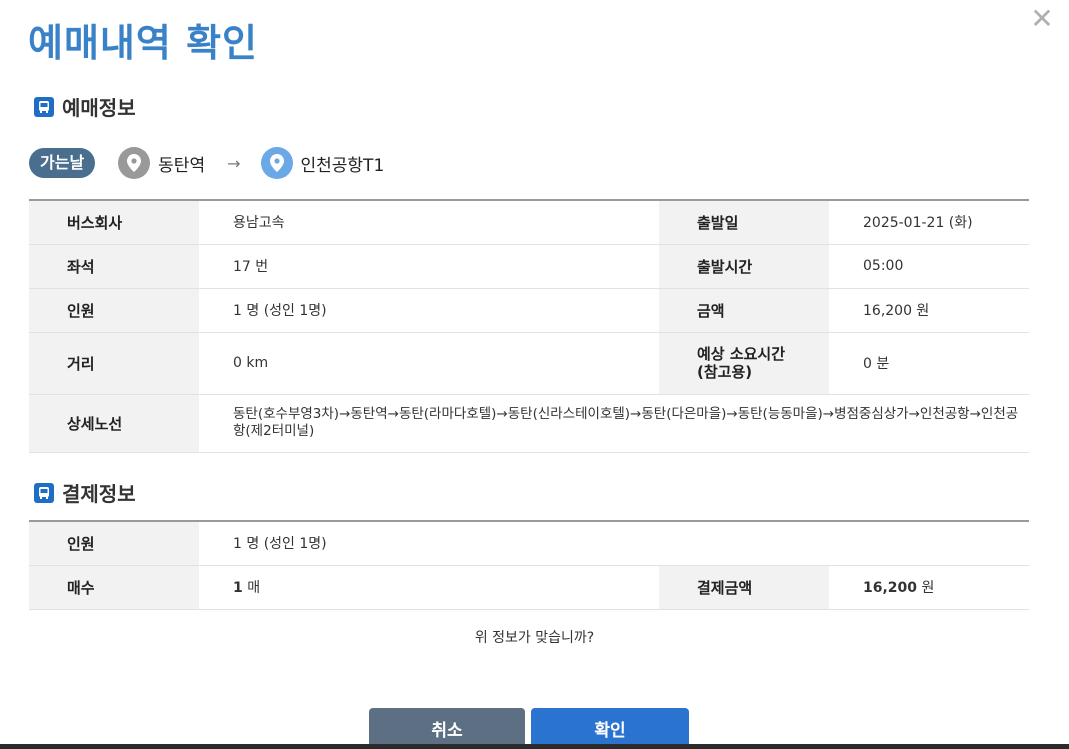 The height and width of the screenshot is (749, 1069). What do you see at coordinates (926, 588) in the screenshot?
I see `total-amount-unit: 원` at bounding box center [926, 588].